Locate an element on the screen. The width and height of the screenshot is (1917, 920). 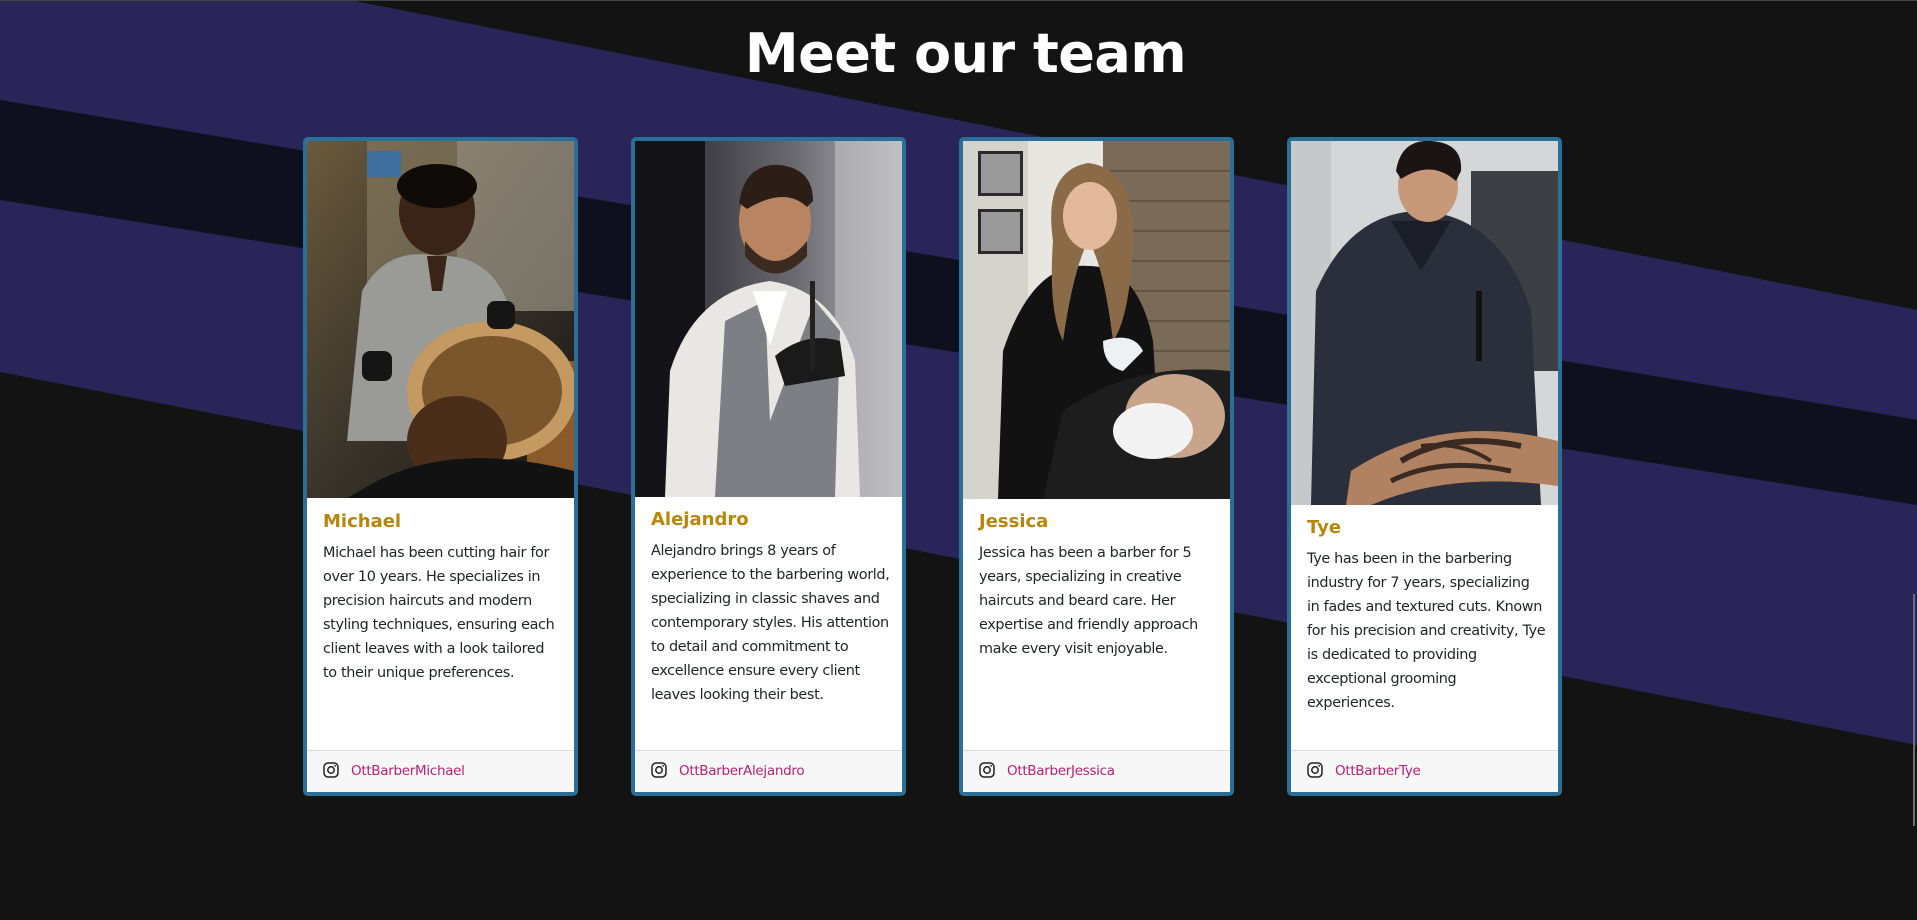
scrollbar-thumb is located at coordinates (1914, 710).